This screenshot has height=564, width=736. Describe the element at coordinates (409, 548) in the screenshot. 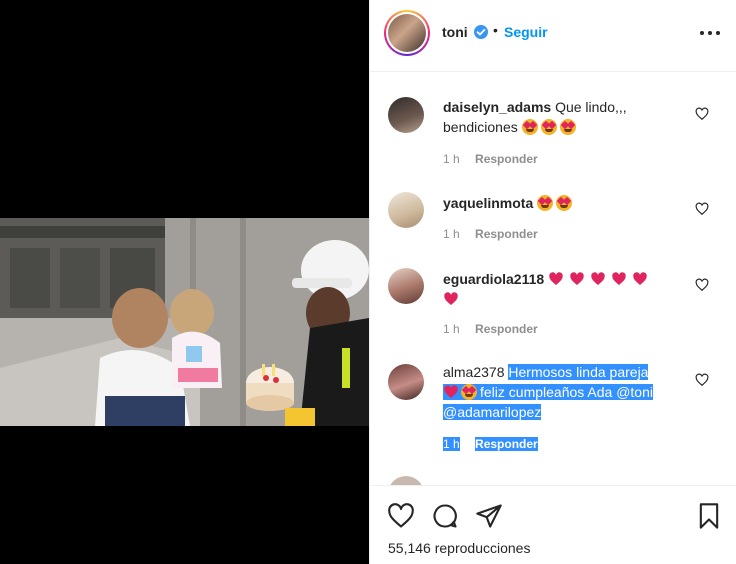

I see `views-count: 55,146` at that location.